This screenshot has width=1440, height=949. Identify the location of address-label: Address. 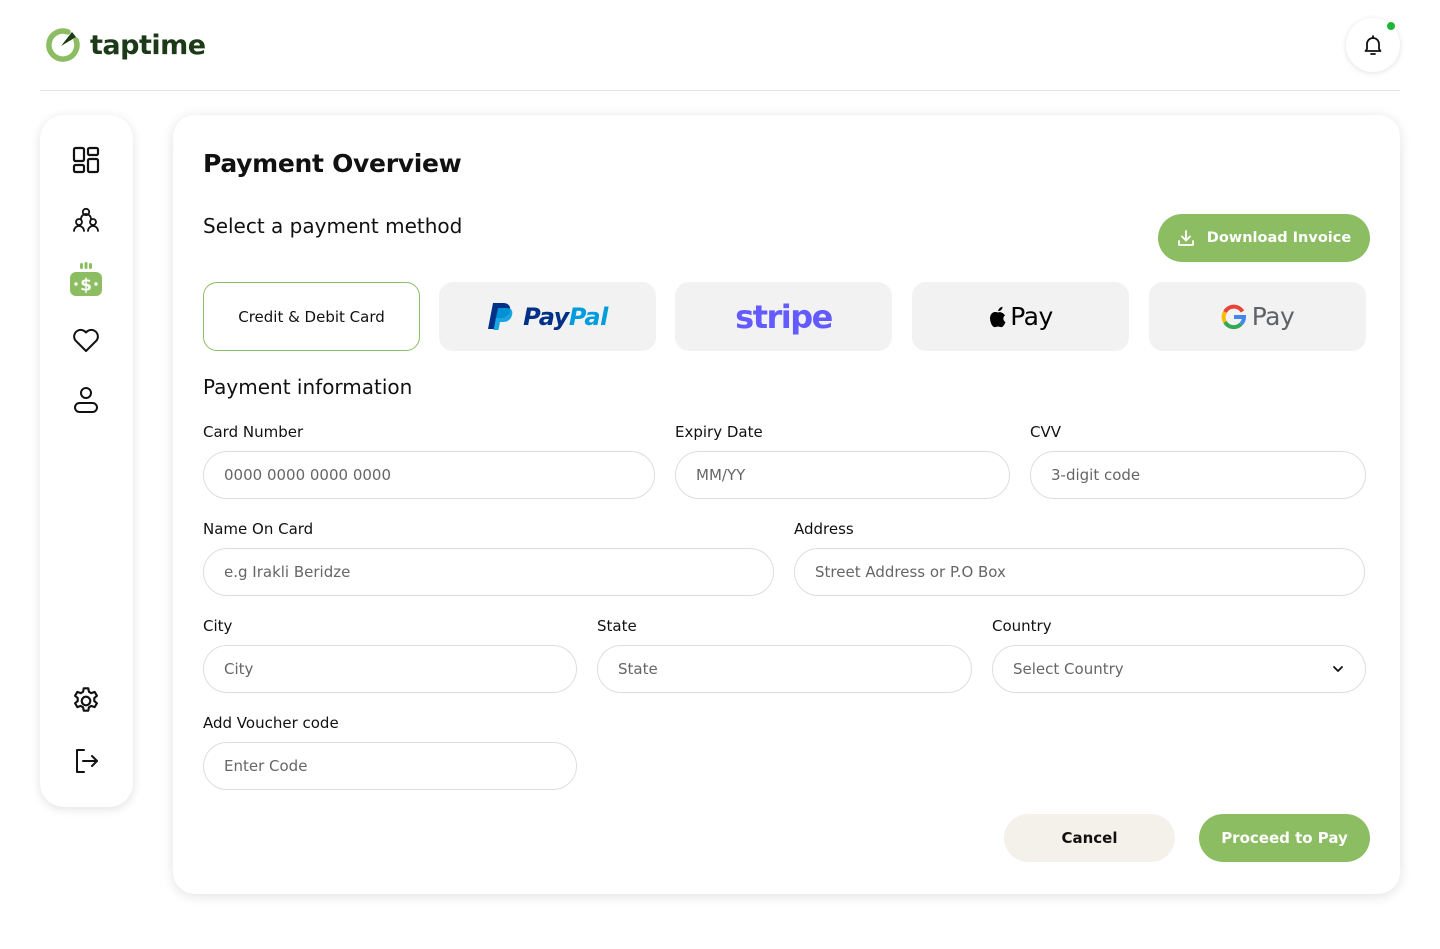
(824, 529).